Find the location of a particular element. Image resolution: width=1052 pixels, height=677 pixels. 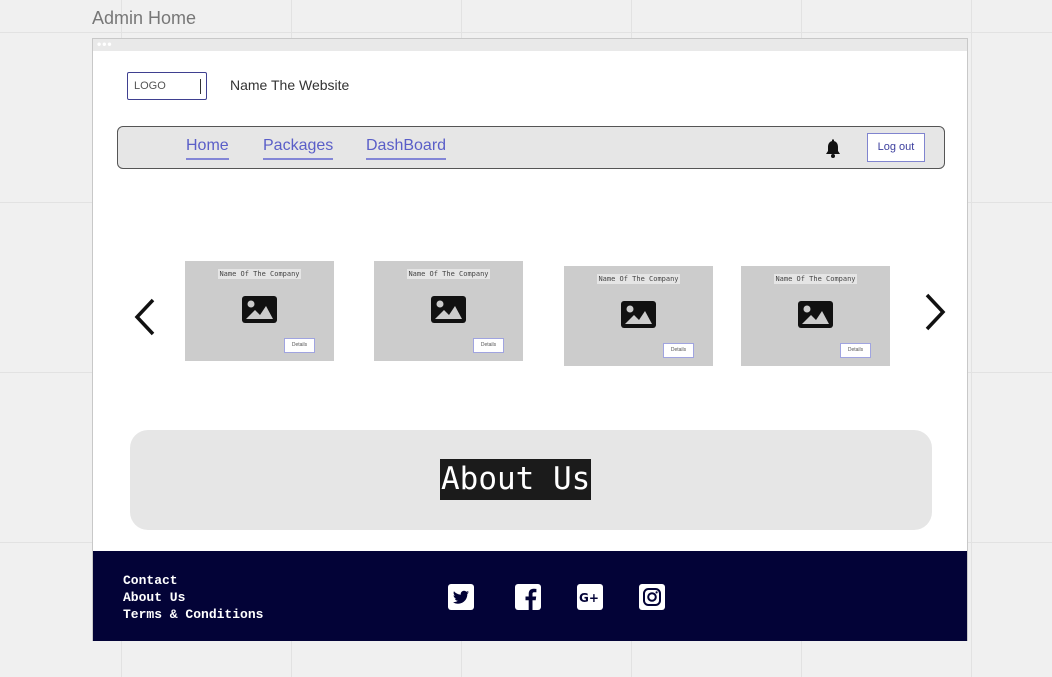

about-title: About Us is located at coordinates (516, 479).